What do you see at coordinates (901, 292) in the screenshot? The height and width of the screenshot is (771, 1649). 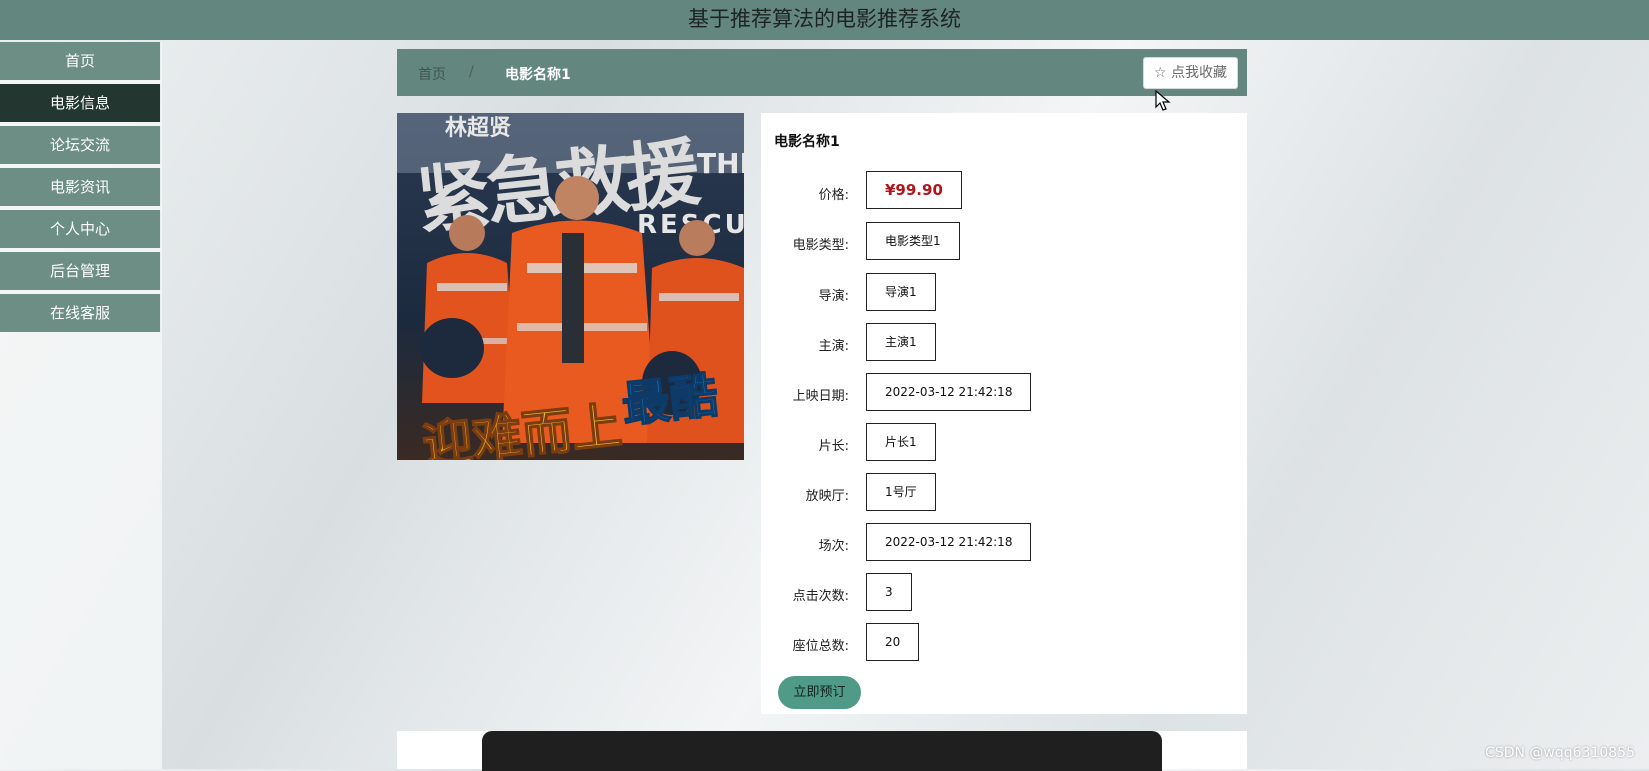 I see `field-value-director: 导演1` at bounding box center [901, 292].